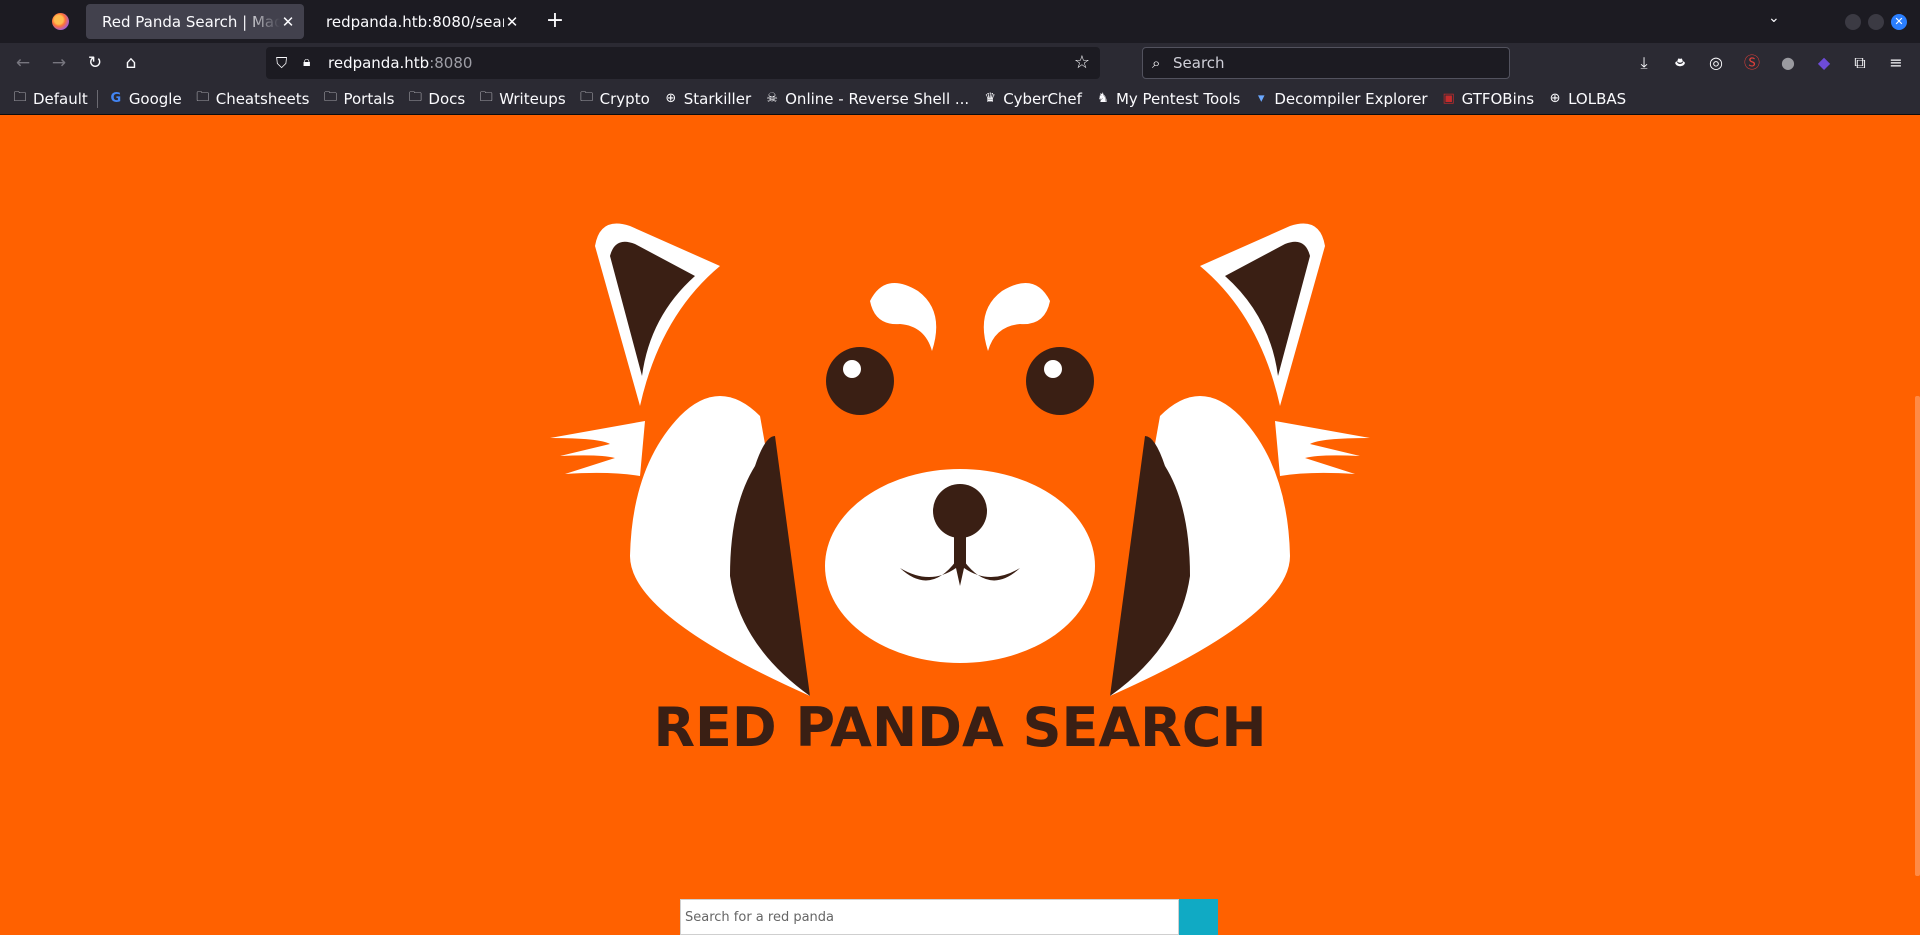 The image size is (1920, 935). Describe the element at coordinates (1876, 22) in the screenshot. I see `maximize-button` at that location.